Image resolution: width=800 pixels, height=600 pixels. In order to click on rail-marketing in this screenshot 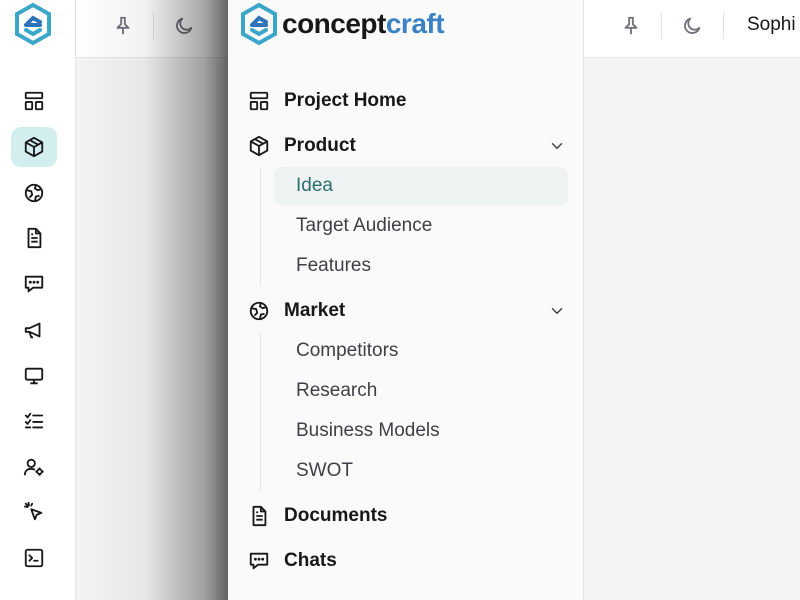, I will do `click(34, 330)`.